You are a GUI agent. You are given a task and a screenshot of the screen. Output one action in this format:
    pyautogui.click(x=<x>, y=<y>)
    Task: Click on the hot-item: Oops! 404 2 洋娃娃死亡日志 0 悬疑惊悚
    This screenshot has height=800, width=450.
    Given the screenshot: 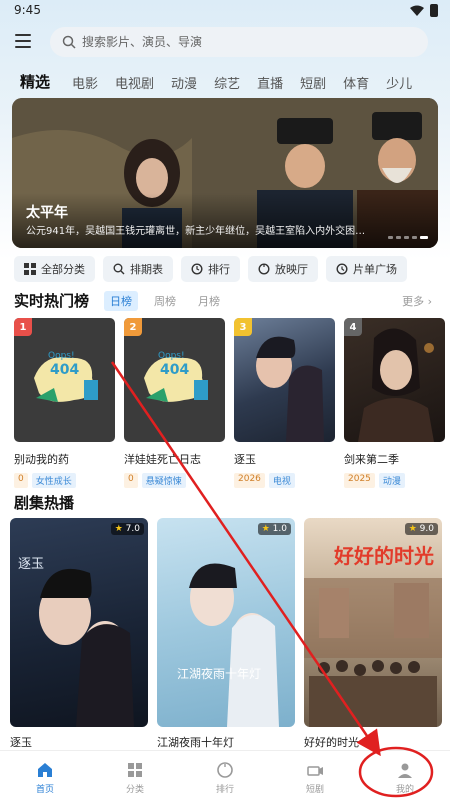 What is the action you would take?
    pyautogui.click(x=174, y=403)
    